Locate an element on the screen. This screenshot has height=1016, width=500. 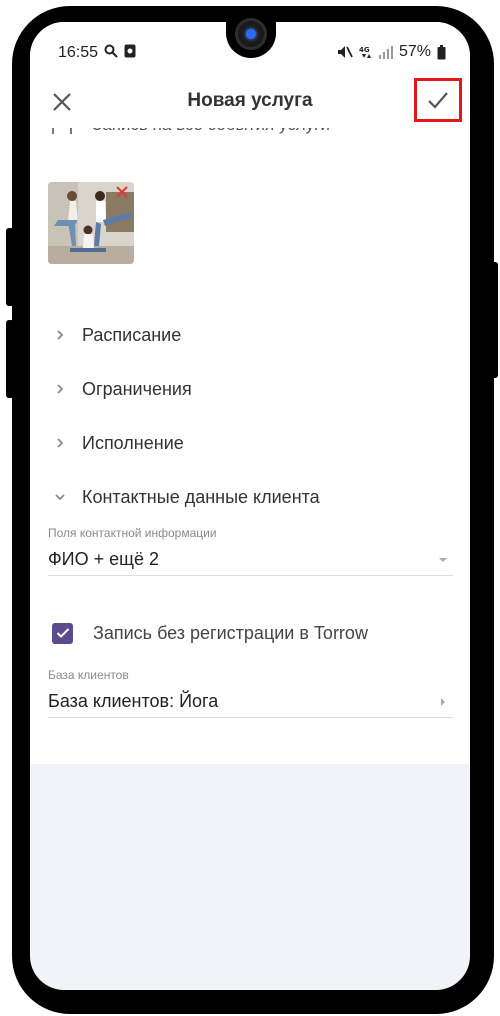
section-label: Исполнение is located at coordinates (133, 442).